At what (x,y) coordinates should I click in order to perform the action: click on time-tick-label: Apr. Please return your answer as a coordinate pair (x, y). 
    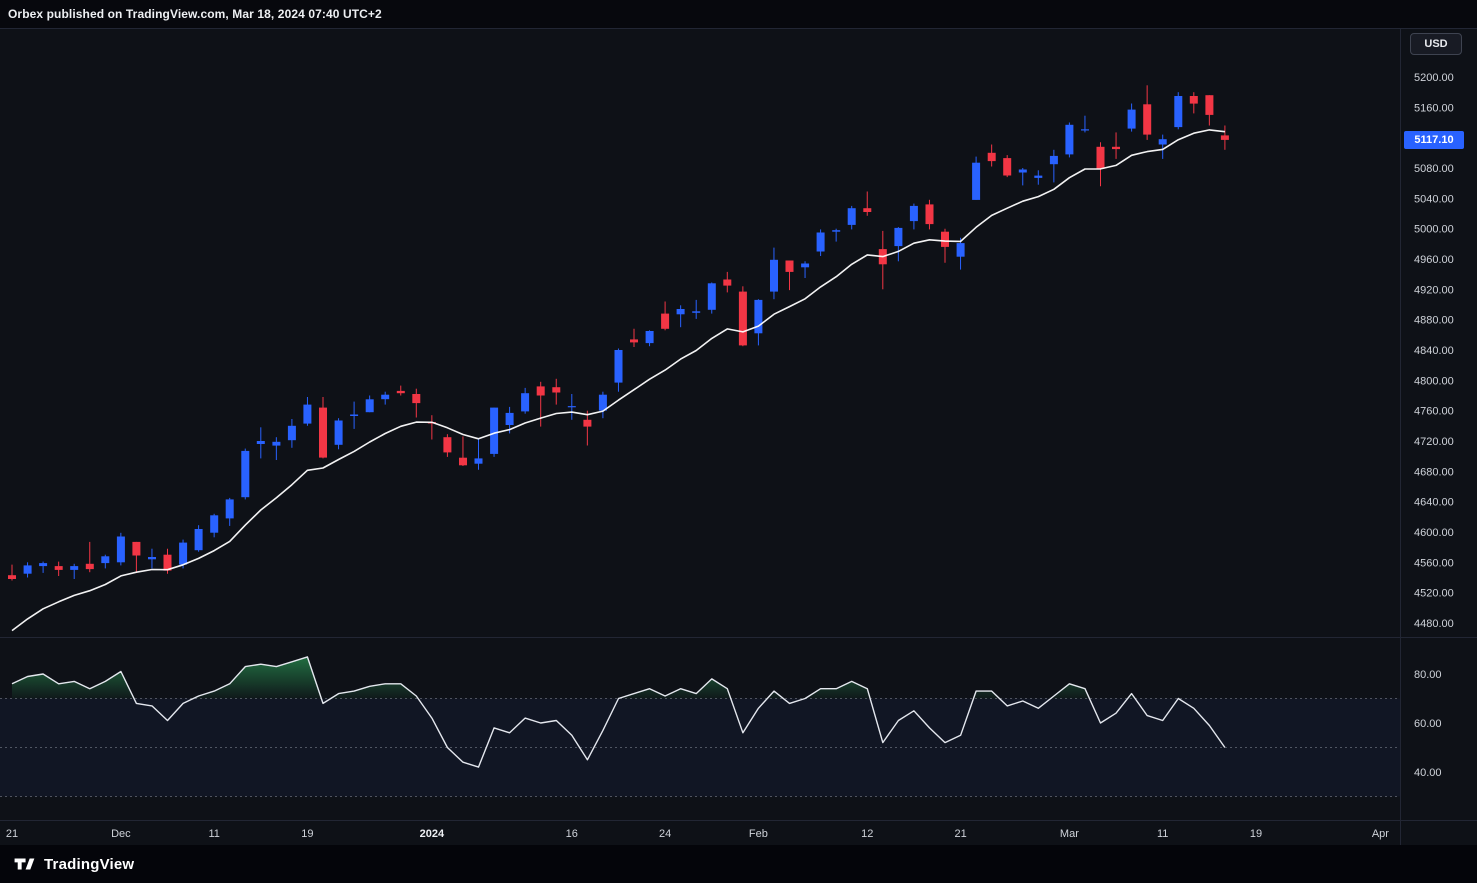
    Looking at the image, I should click on (1380, 834).